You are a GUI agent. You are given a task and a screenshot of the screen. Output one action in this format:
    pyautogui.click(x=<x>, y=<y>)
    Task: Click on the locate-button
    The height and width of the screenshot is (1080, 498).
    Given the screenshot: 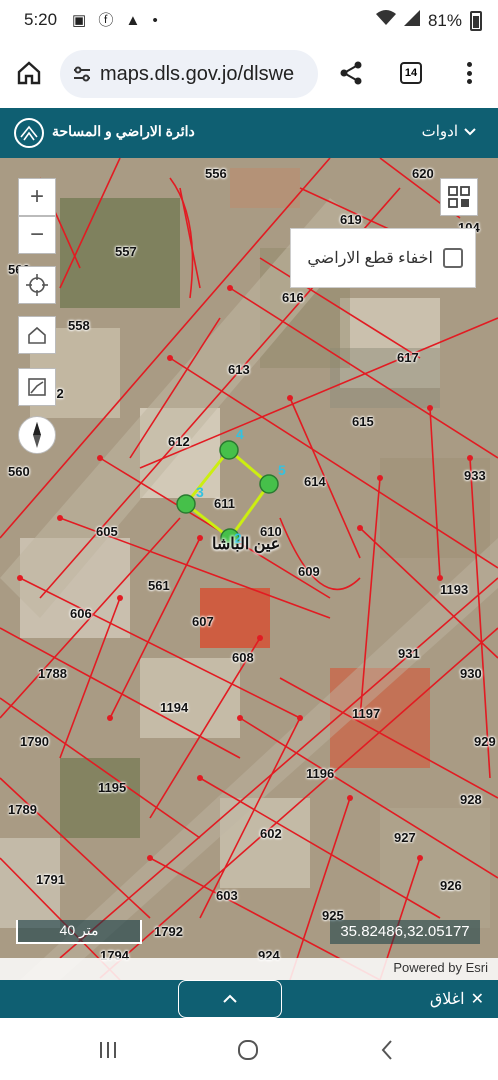 What is the action you would take?
    pyautogui.click(x=37, y=285)
    